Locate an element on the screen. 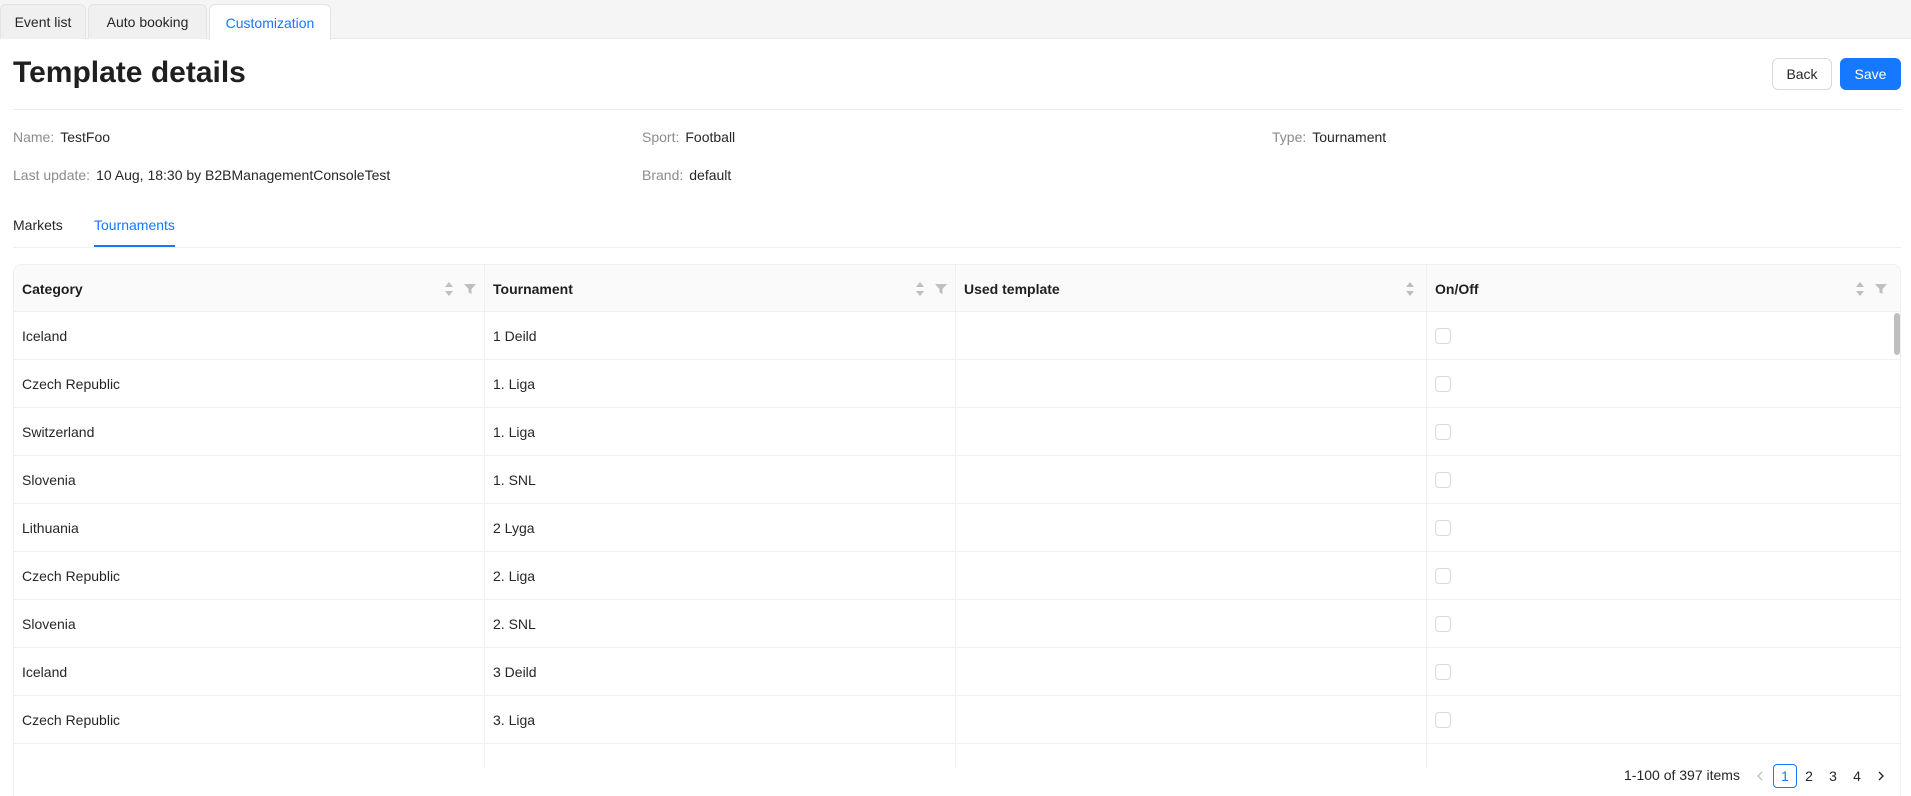 The image size is (1911, 796). top-tab-bar: Event list Auto booking Customization is located at coordinates (955, 20).